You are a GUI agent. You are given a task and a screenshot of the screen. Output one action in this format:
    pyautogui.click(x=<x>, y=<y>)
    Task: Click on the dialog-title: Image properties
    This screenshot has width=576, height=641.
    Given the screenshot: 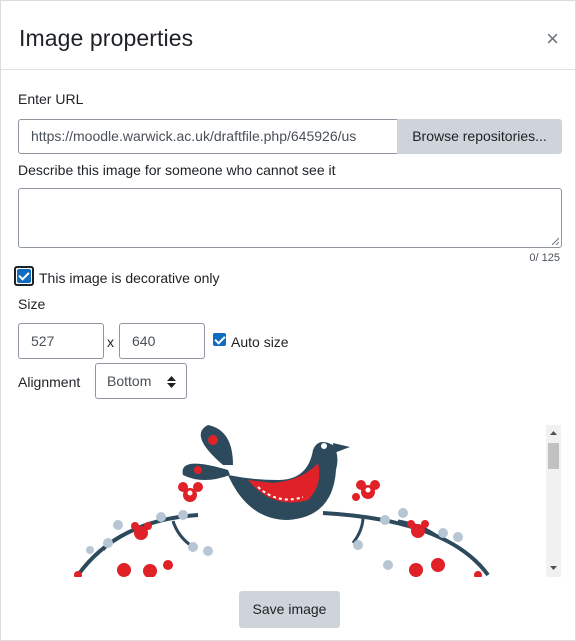 What is the action you would take?
    pyautogui.click(x=106, y=38)
    